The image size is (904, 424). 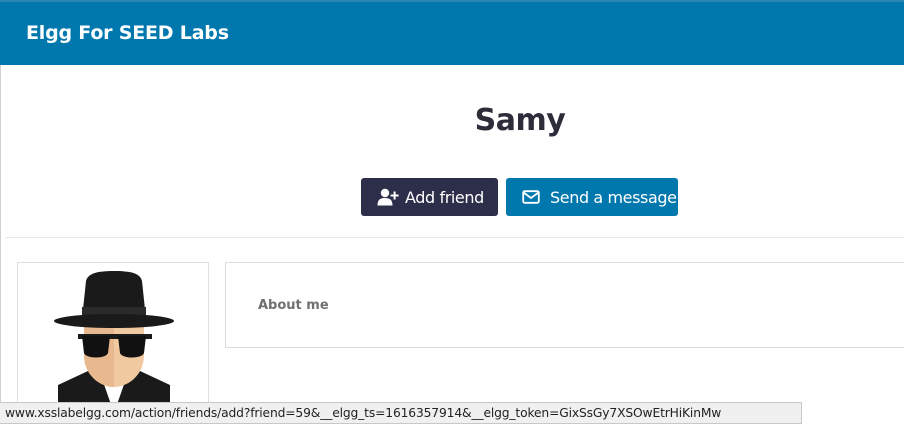 I want to click on section-divider, so click(x=455, y=237).